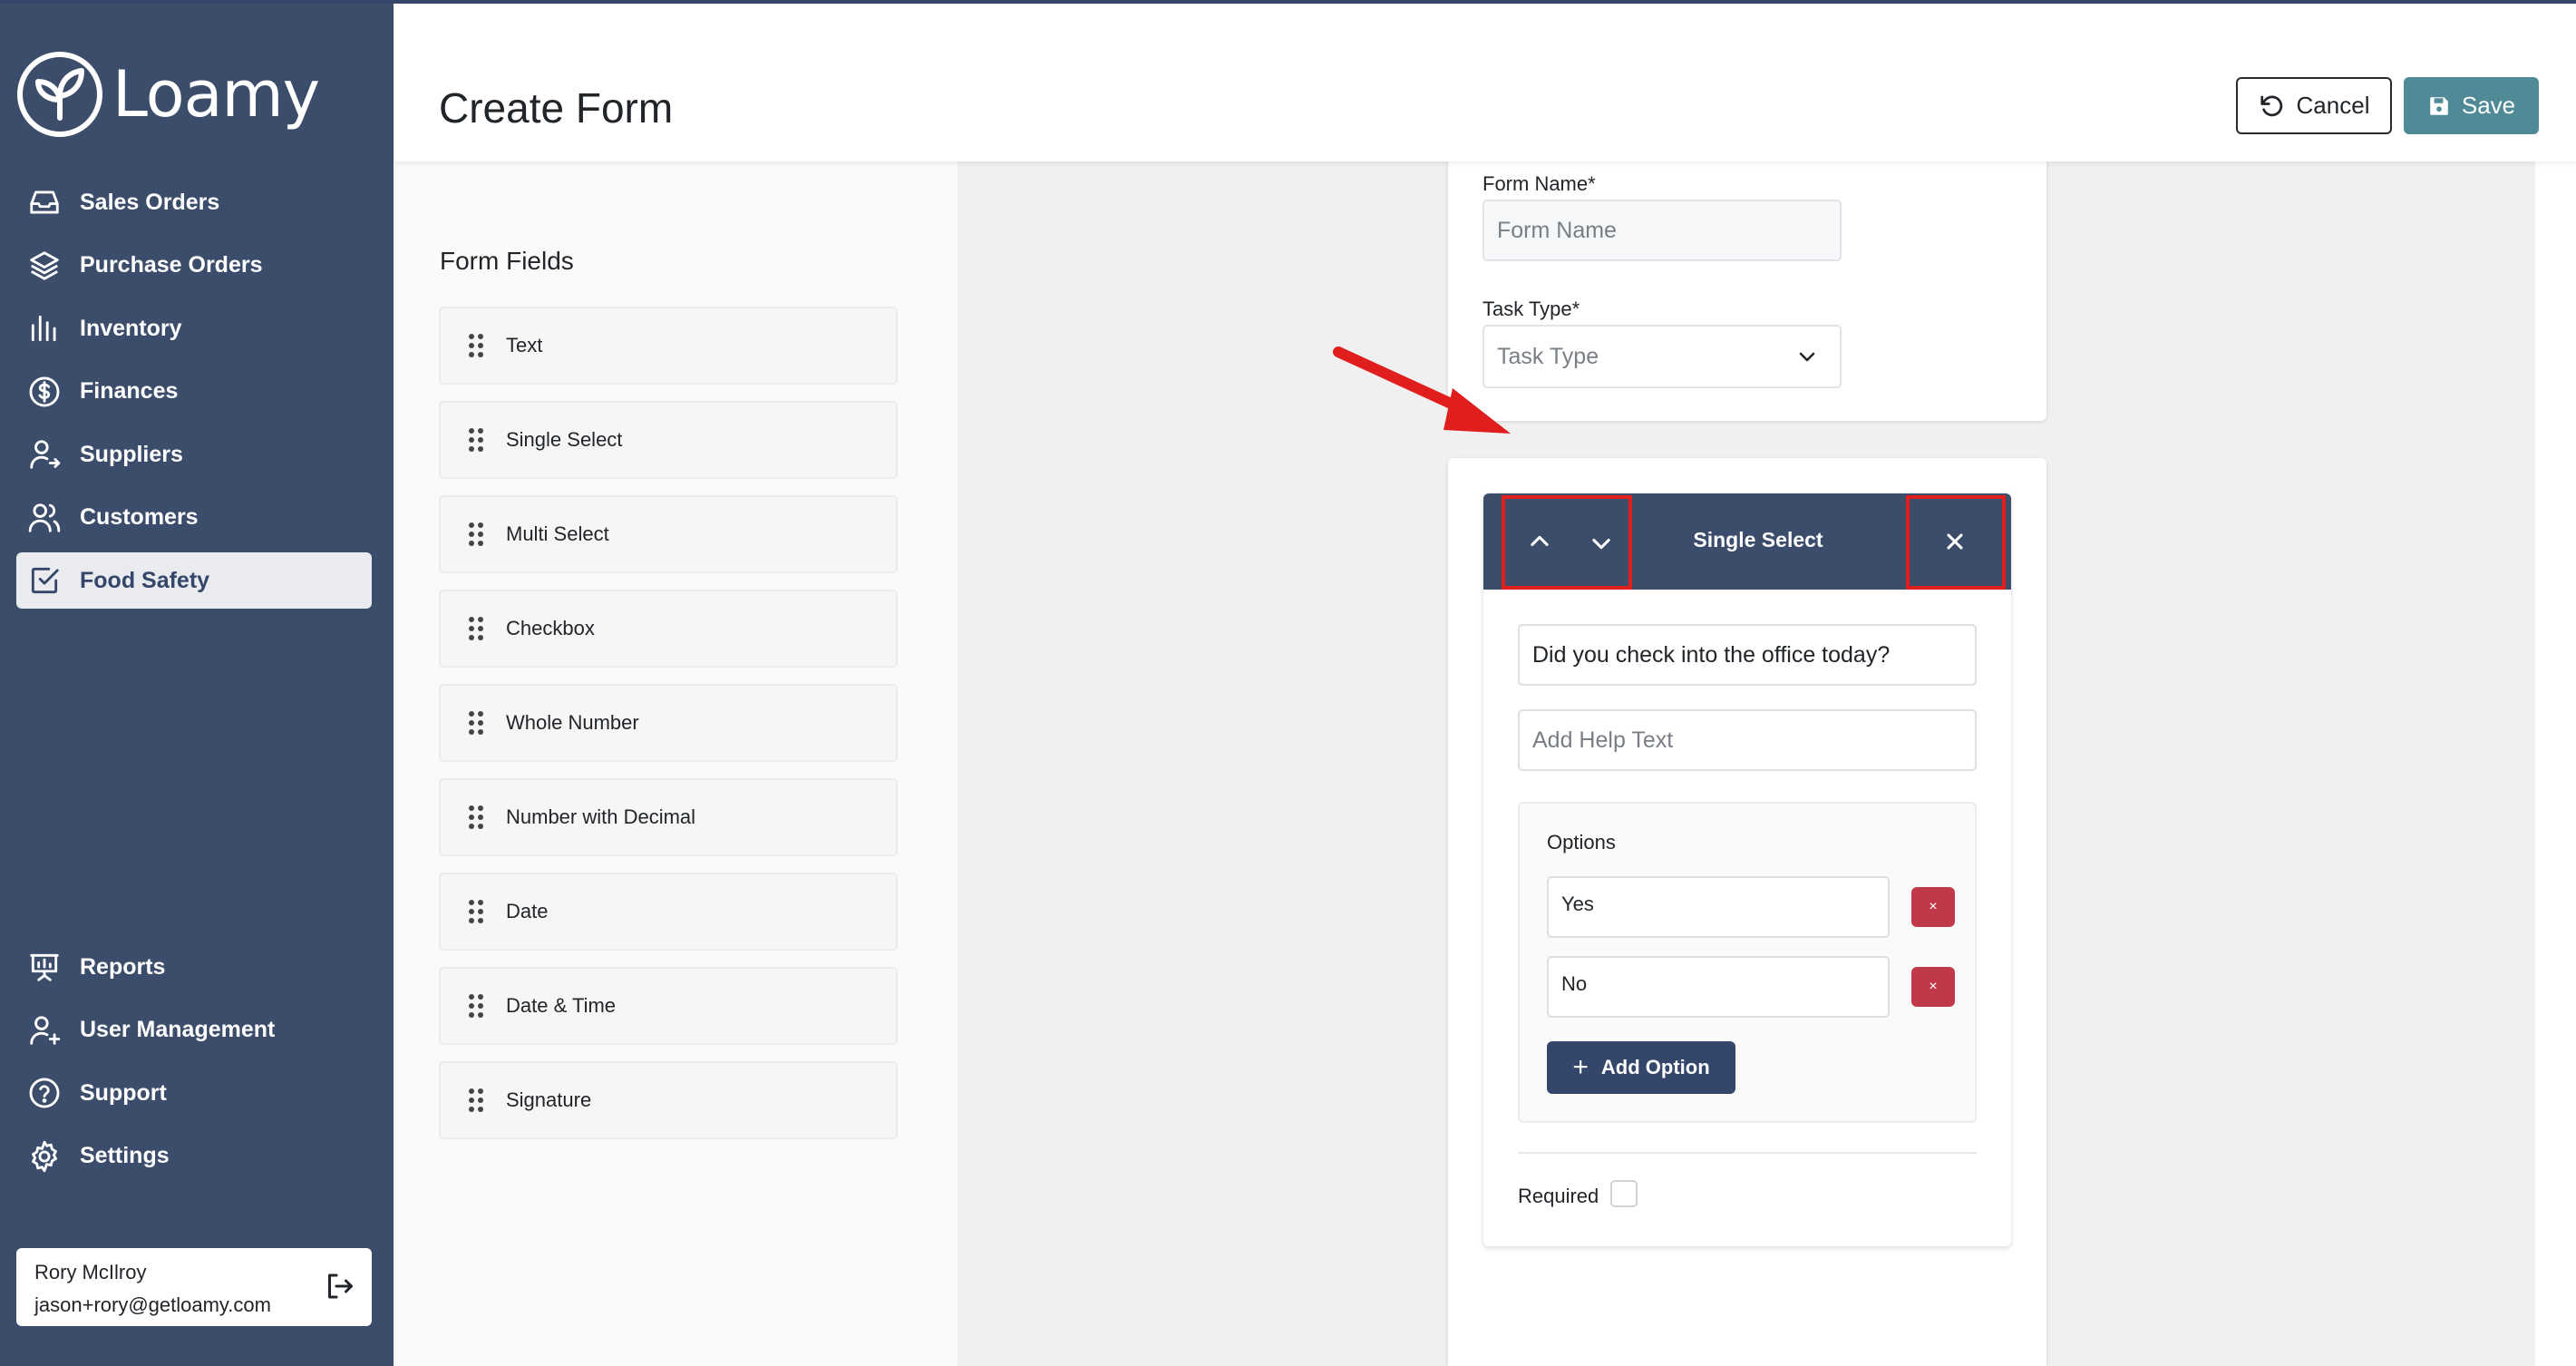 The height and width of the screenshot is (1366, 2576). I want to click on task-type-label: Task Type*, so click(1531, 309).